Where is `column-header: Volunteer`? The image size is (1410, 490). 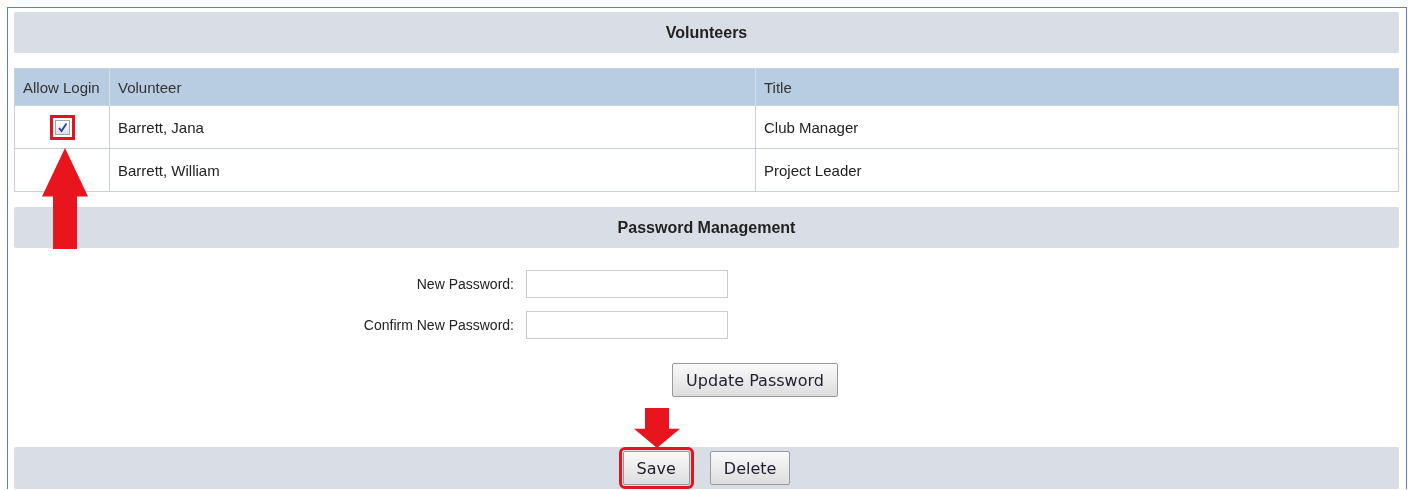
column-header: Volunteer is located at coordinates (432, 87).